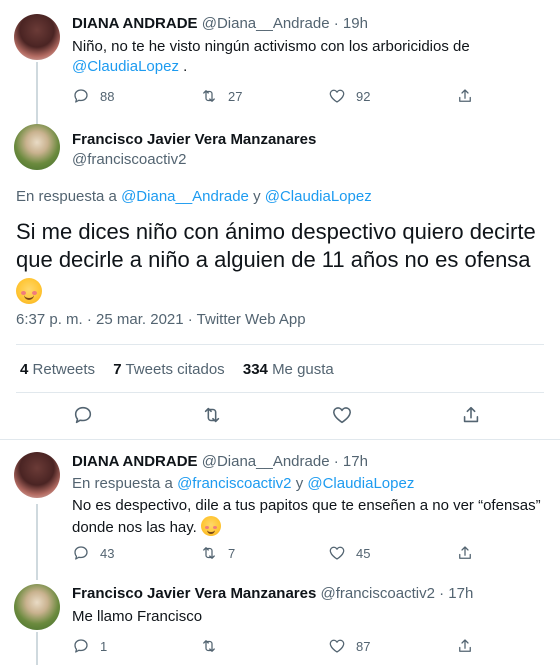  Describe the element at coordinates (175, 369) in the screenshot. I see `quotes-stat: 7 Tweets citados` at that location.